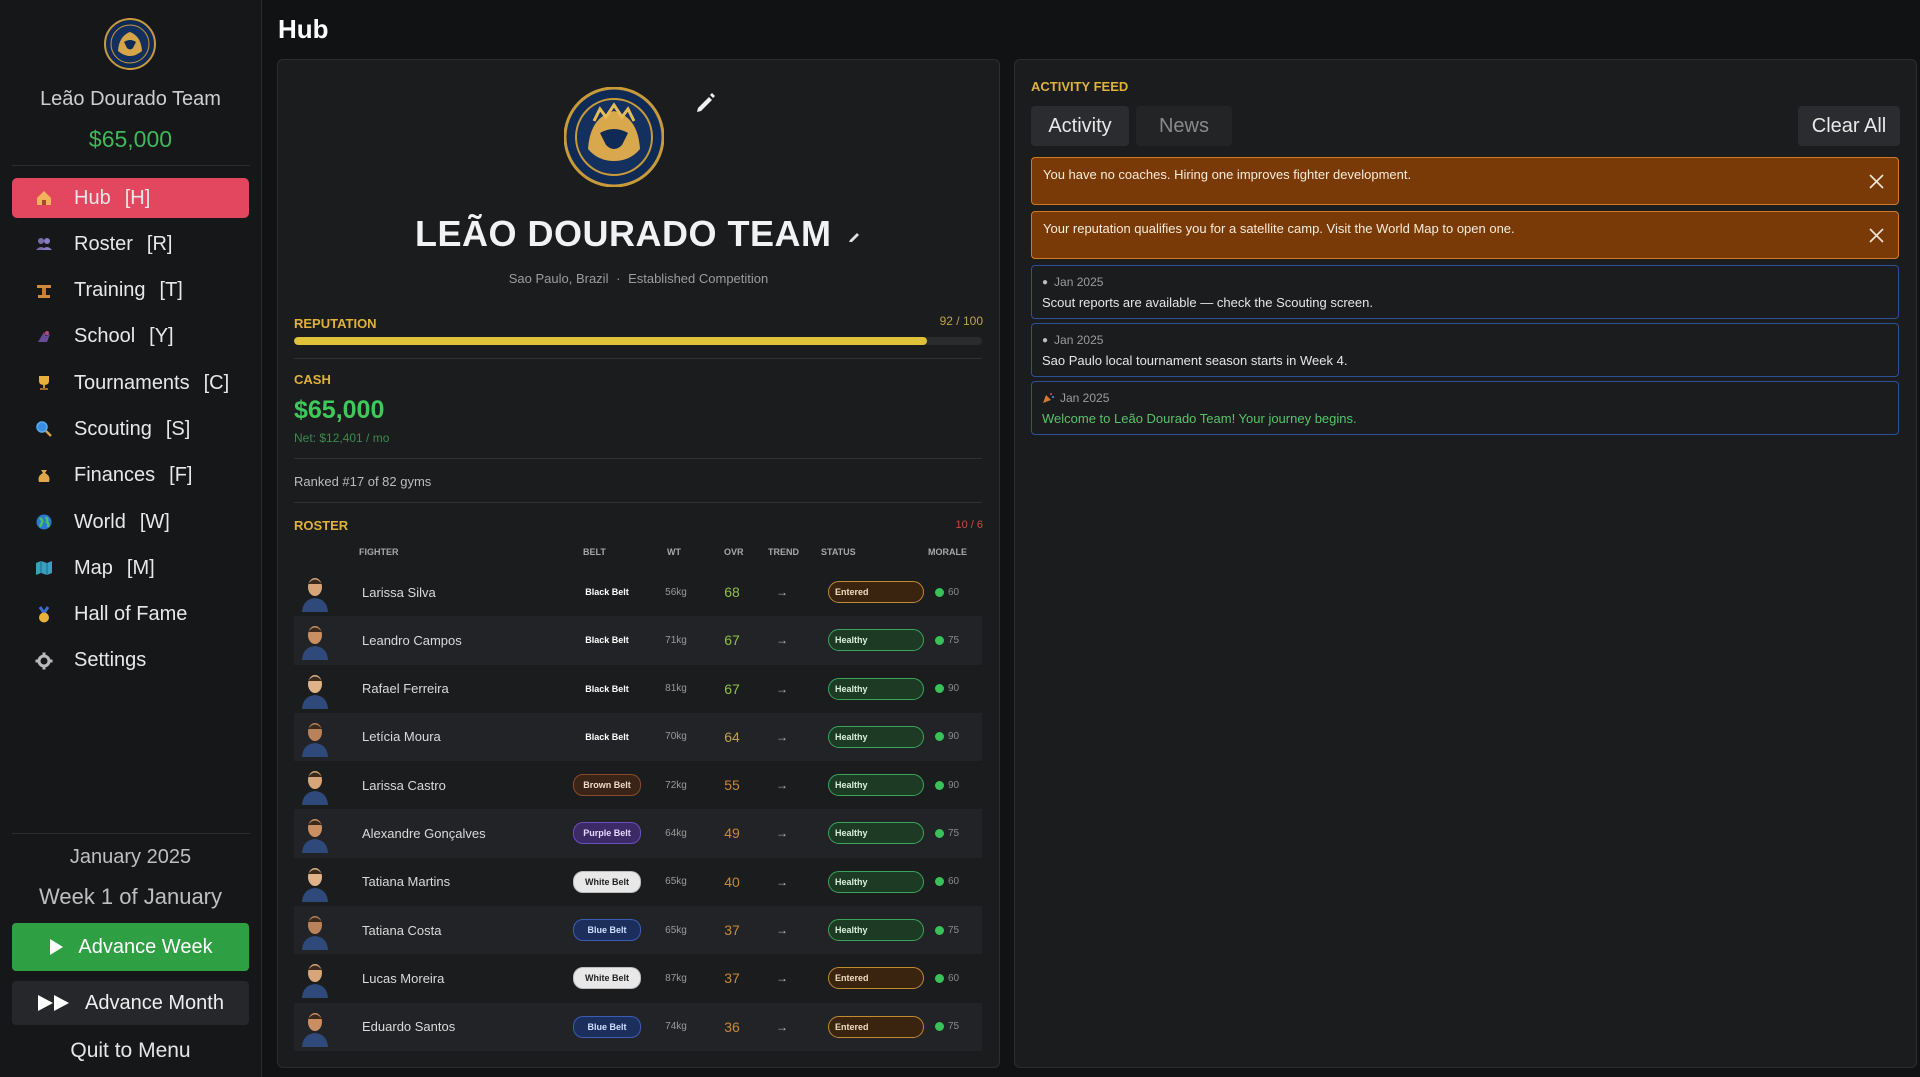 Image resolution: width=1920 pixels, height=1077 pixels. Describe the element at coordinates (130, 1051) in the screenshot. I see `quit-to-menu-button: Quit to Menu` at that location.